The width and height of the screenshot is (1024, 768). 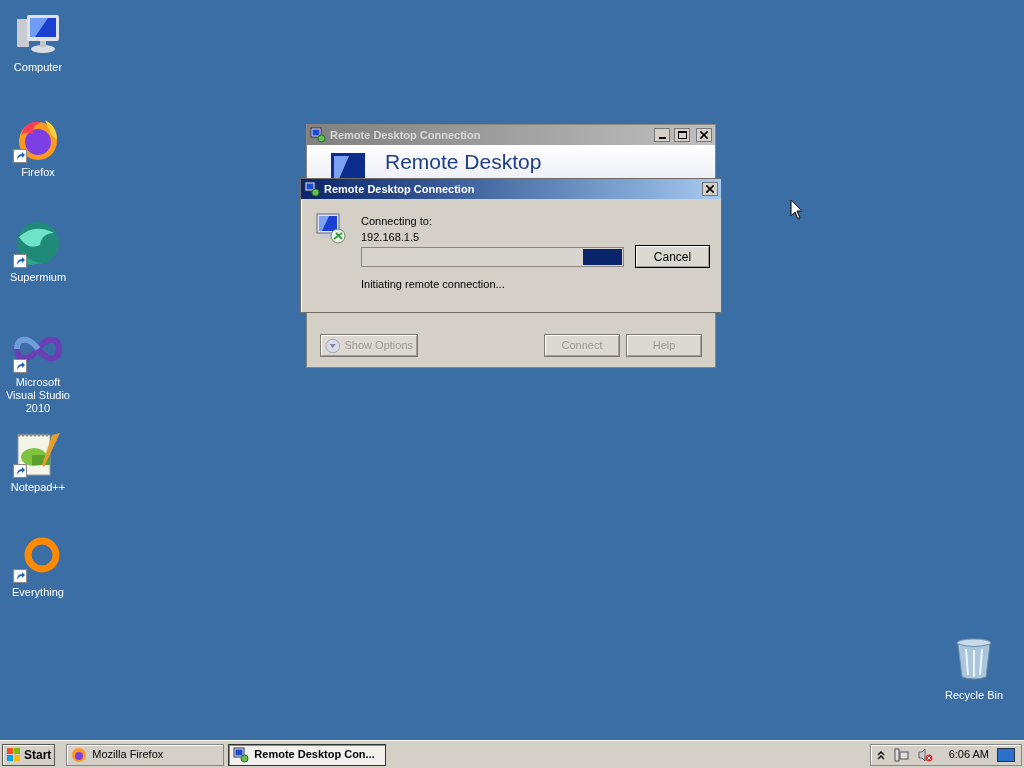 I want to click on header-title: Remote Desktop, so click(x=463, y=162).